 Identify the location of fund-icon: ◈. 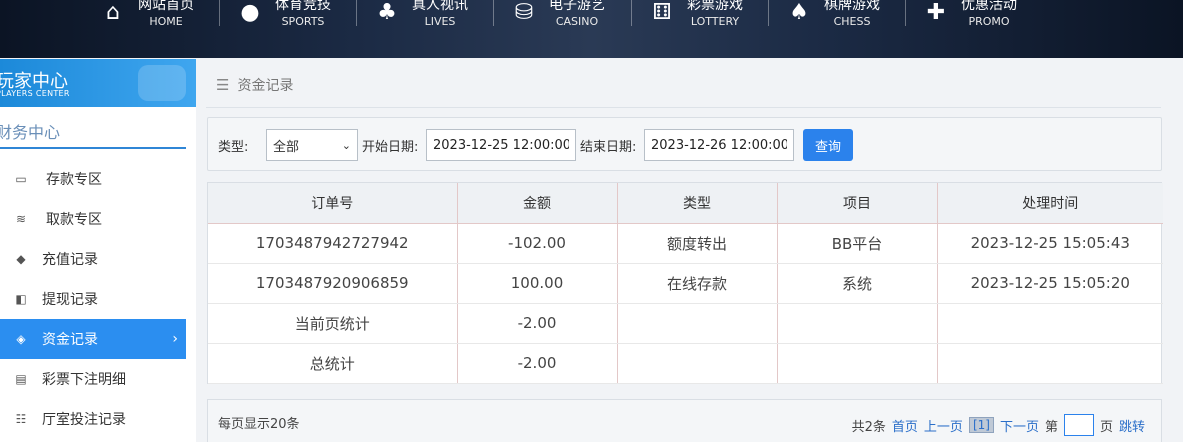
(21, 339).